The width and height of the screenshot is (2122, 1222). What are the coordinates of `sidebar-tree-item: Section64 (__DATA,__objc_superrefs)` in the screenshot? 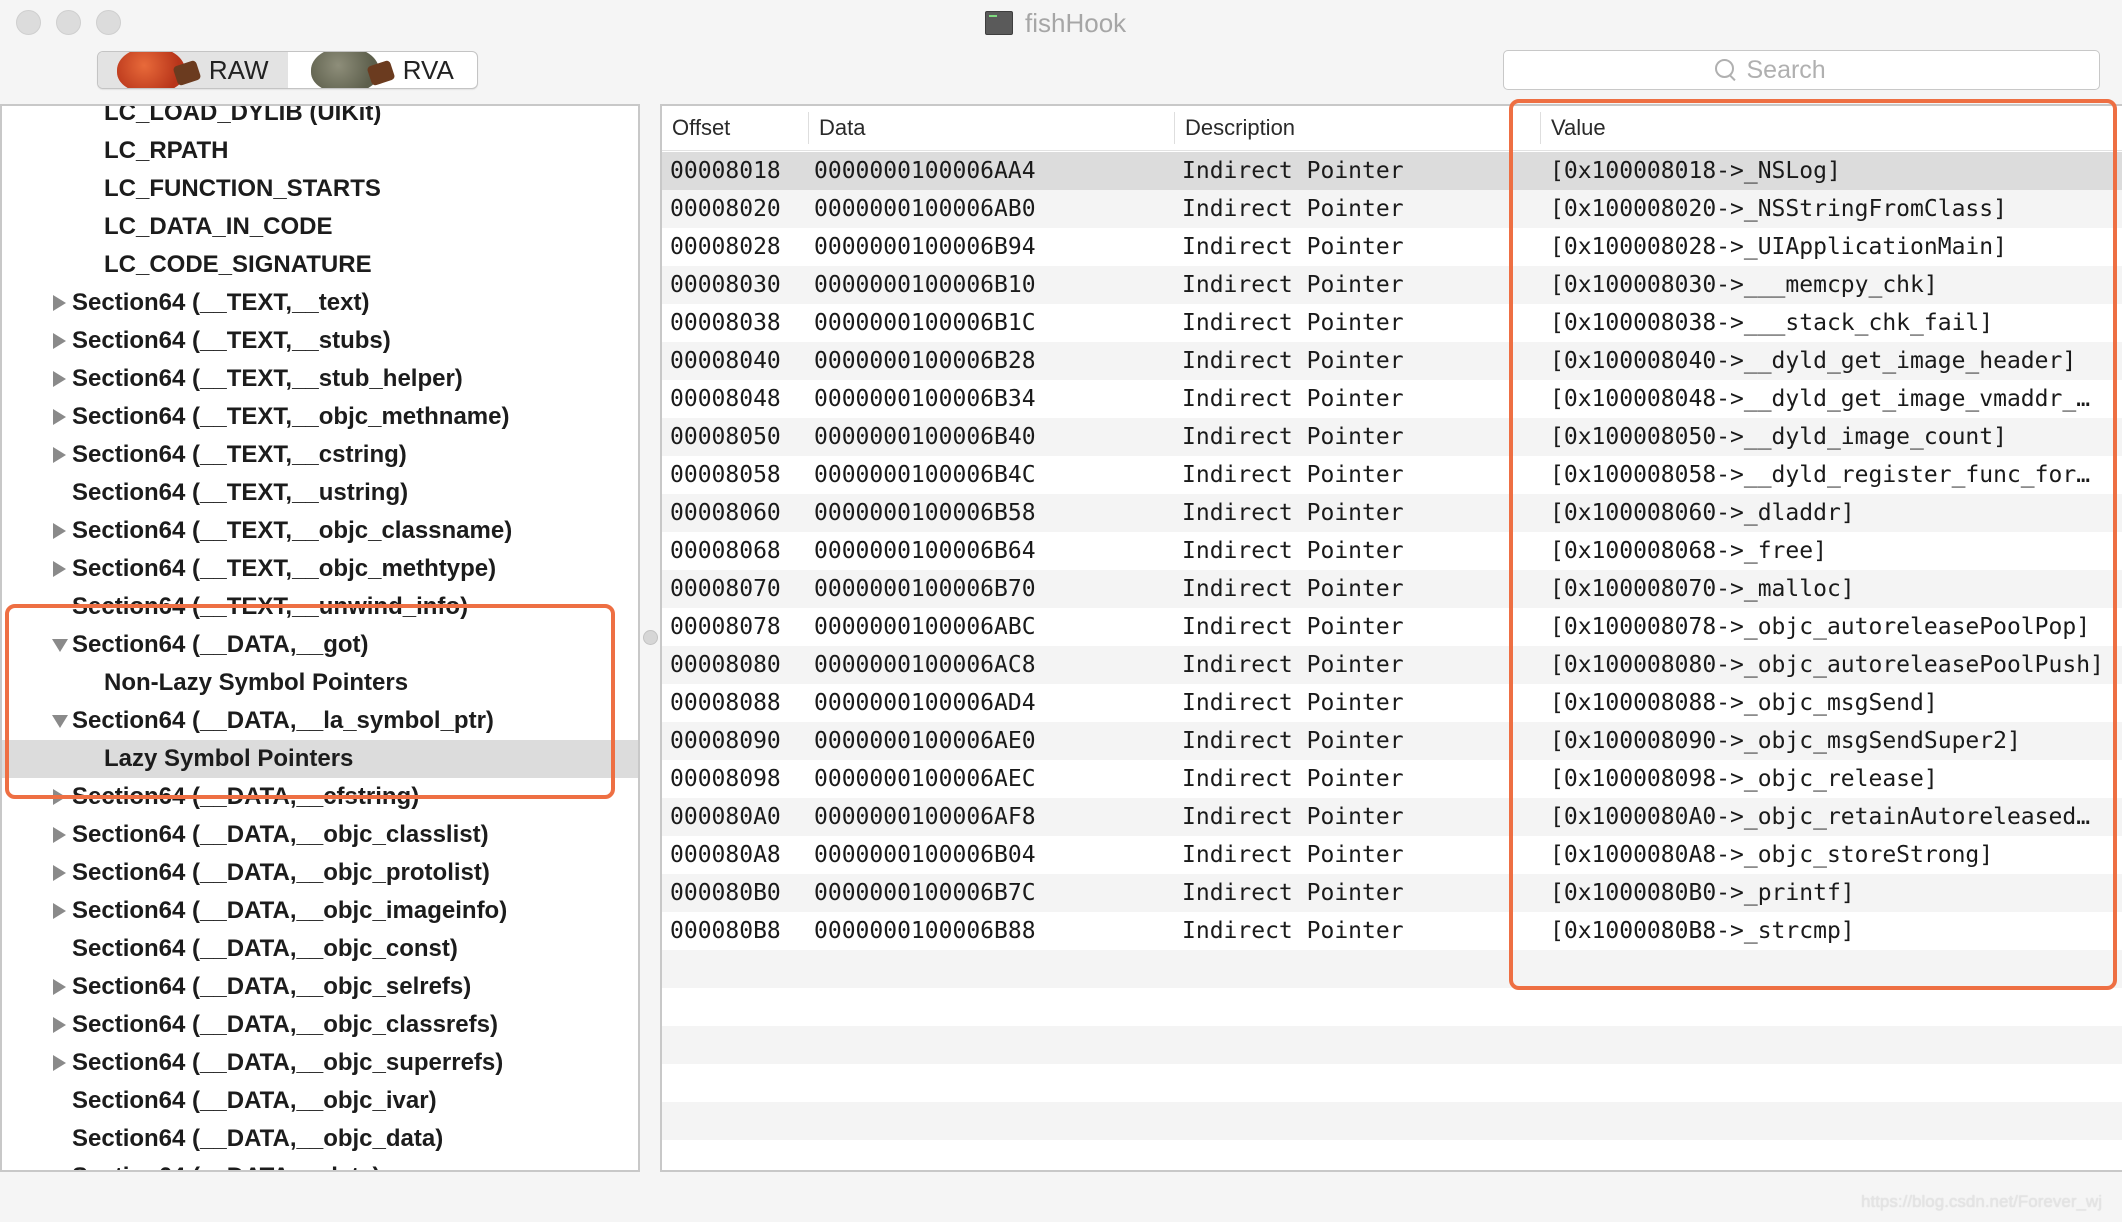 It's located at (320, 1063).